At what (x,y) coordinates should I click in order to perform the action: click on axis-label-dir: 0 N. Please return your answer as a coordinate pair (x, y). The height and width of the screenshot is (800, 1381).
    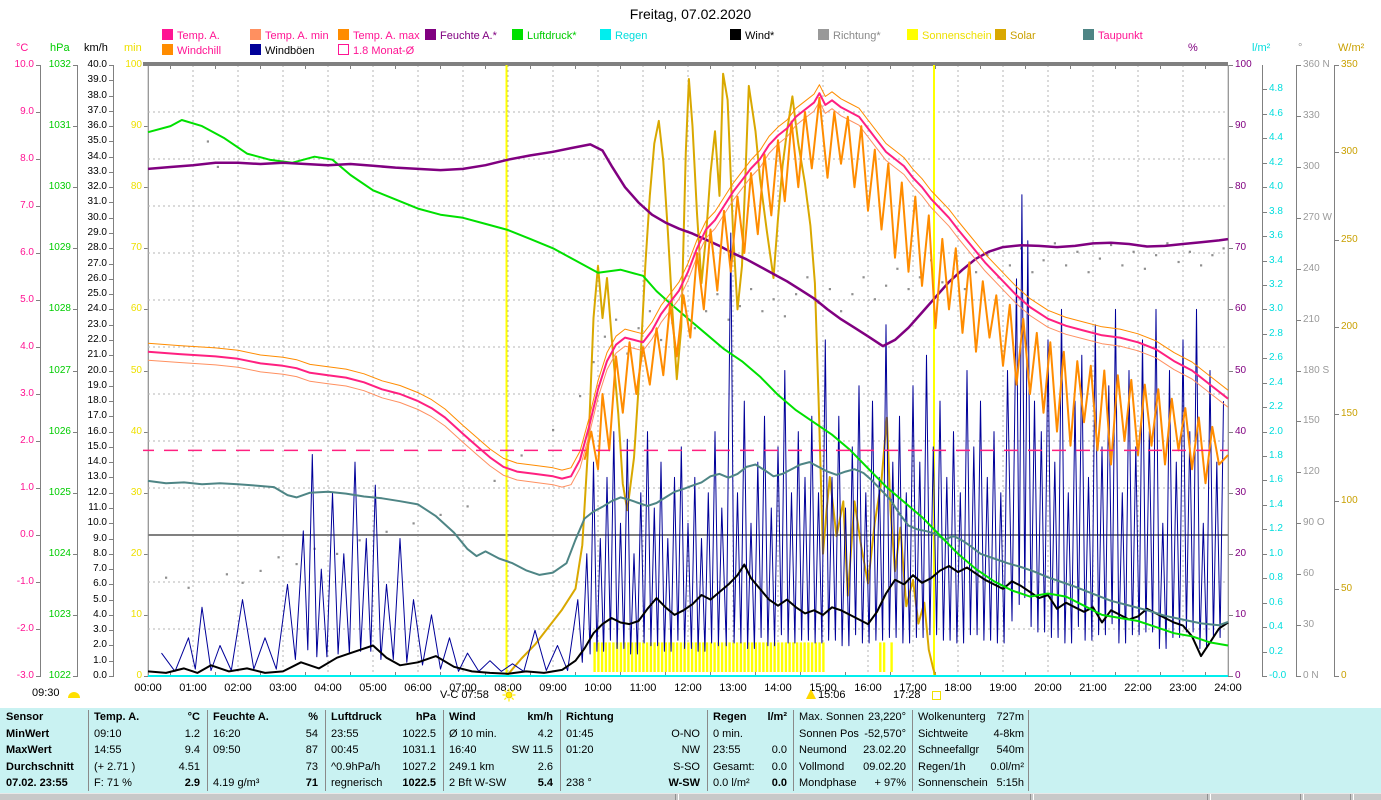
    Looking at the image, I should click on (1311, 675).